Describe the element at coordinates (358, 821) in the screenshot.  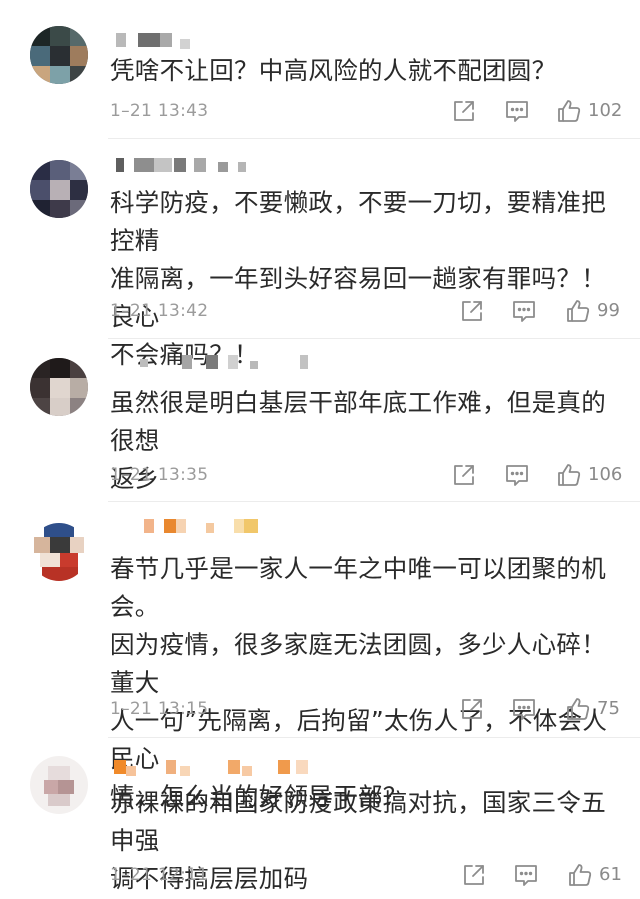
I see `comment-line: 赤裸裸的和国家防疫政策搞对抗，国家三令五申强` at that location.